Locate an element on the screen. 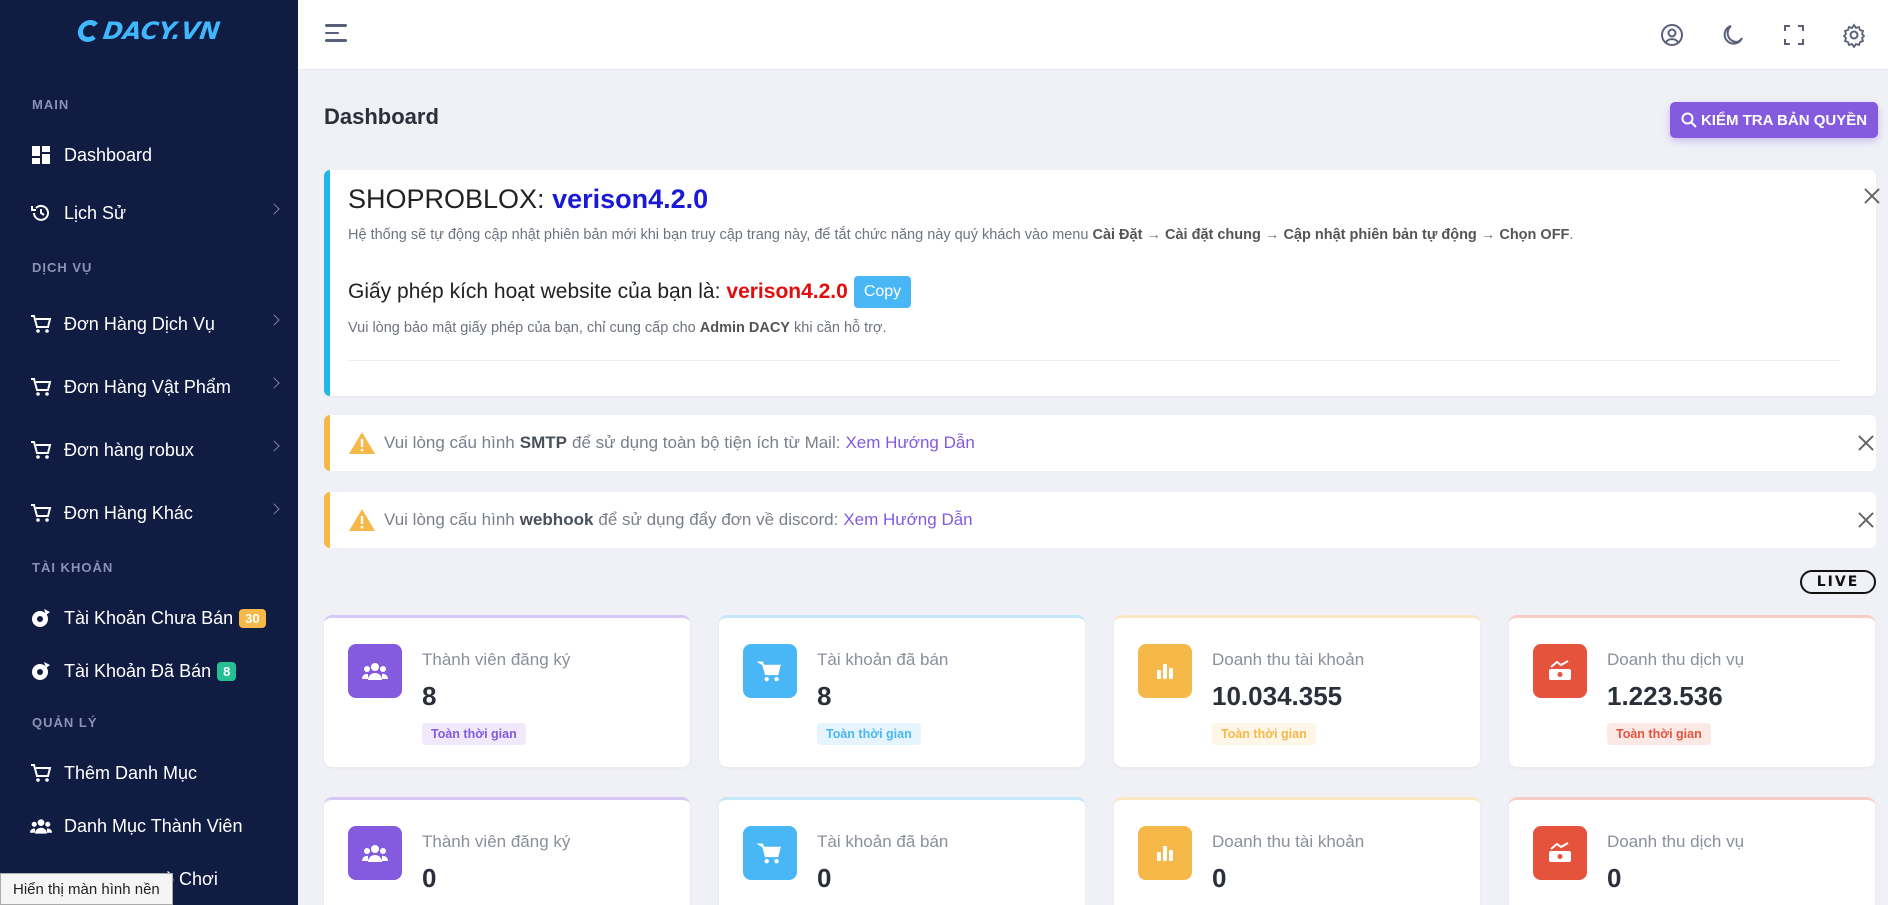  license-value: verison4.2.0 is located at coordinates (787, 291).